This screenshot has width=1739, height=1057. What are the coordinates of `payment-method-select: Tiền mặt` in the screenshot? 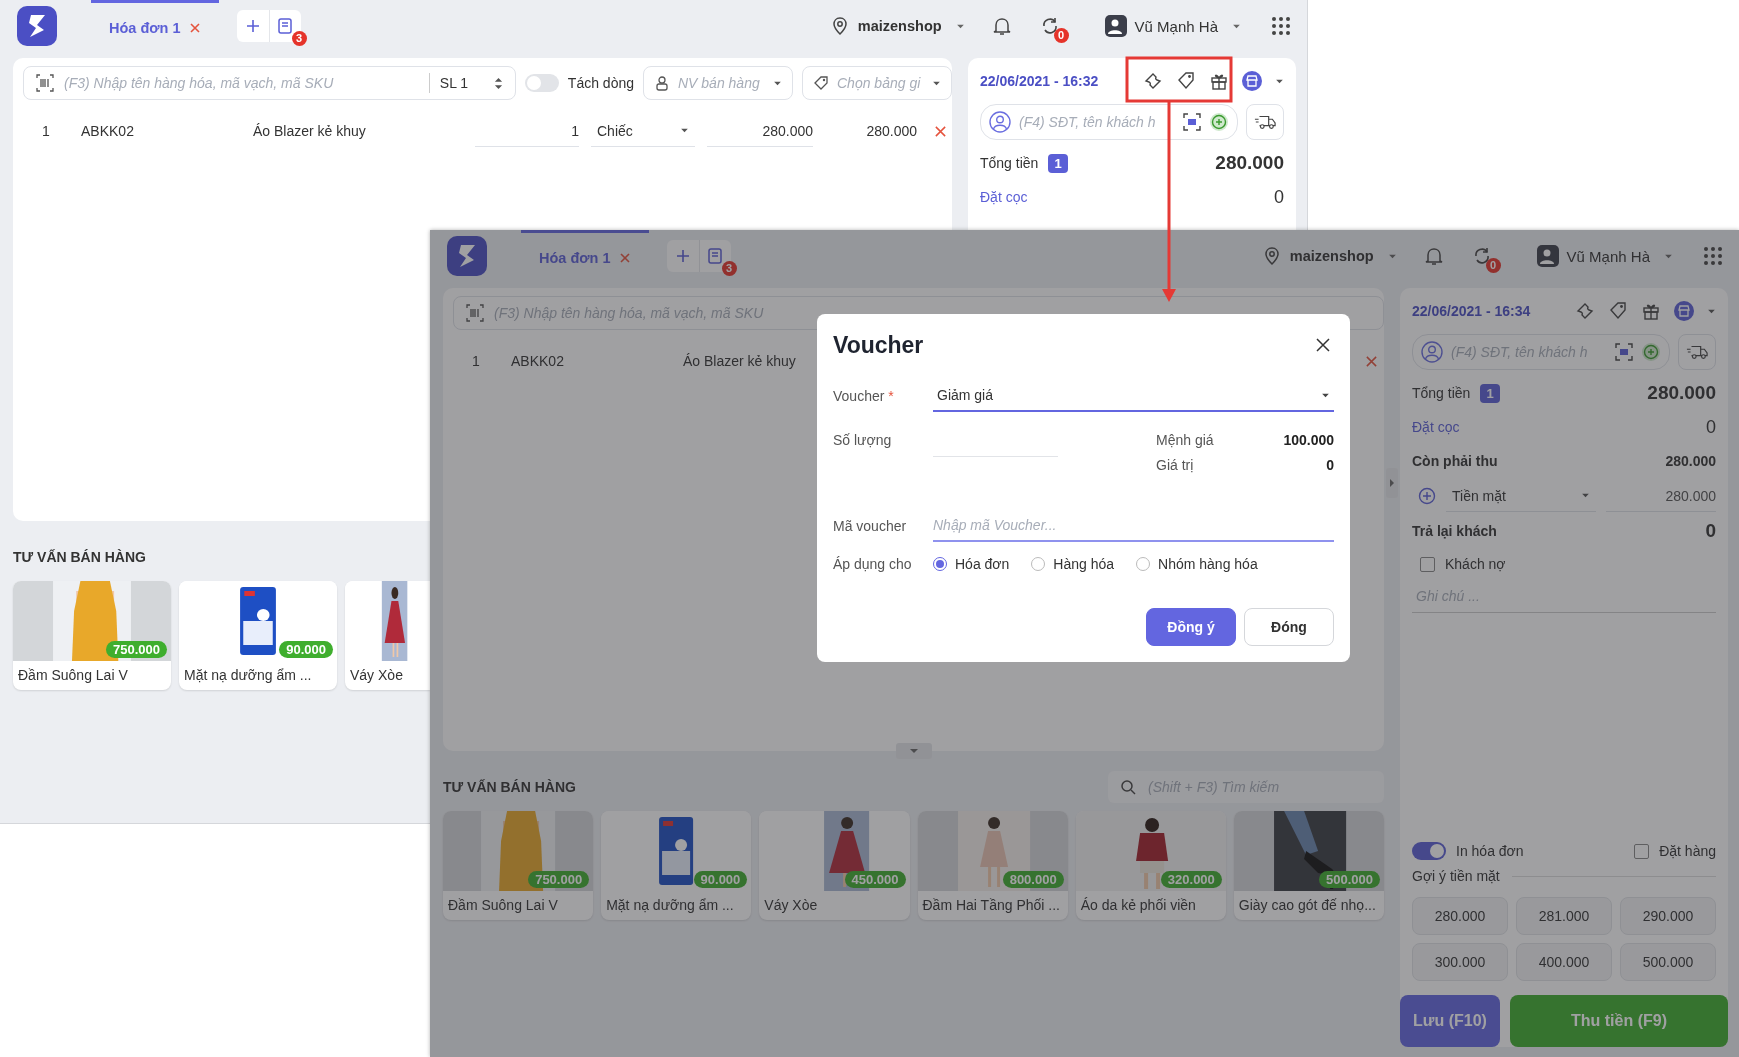 It's located at (1521, 496).